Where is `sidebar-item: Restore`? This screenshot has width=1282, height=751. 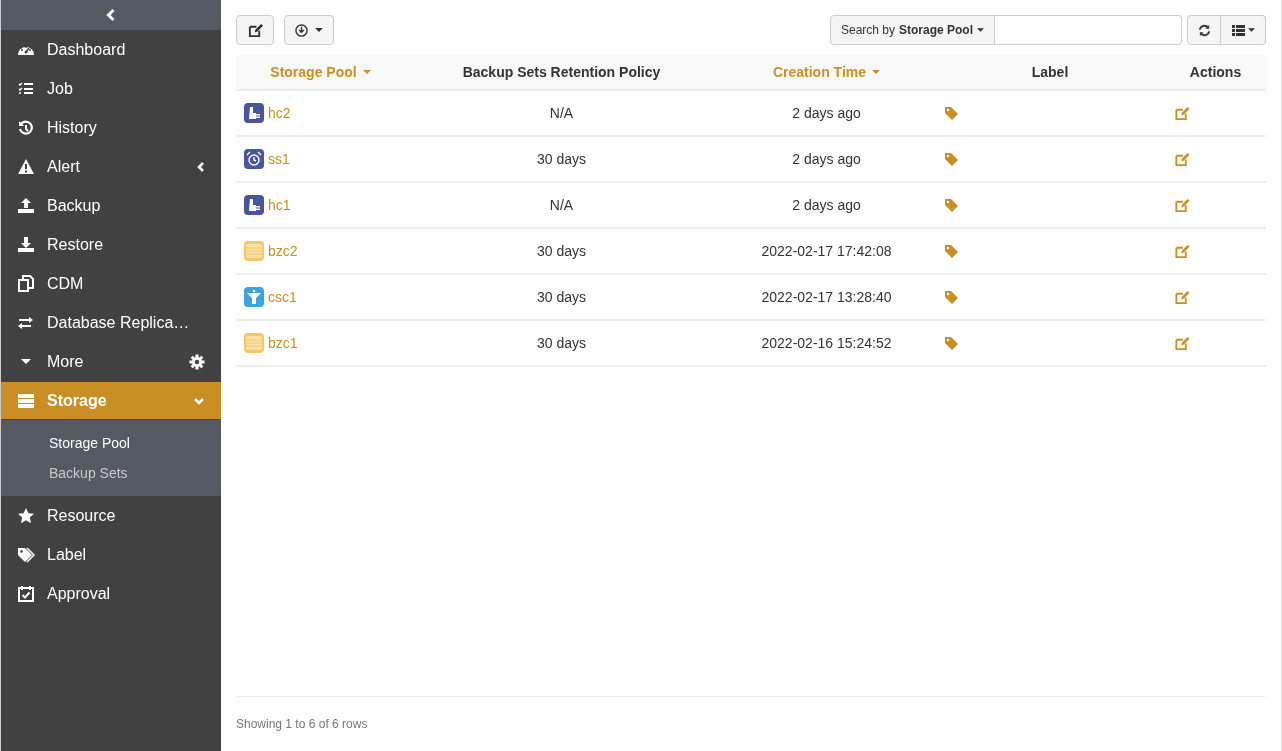 sidebar-item: Restore is located at coordinates (111, 244).